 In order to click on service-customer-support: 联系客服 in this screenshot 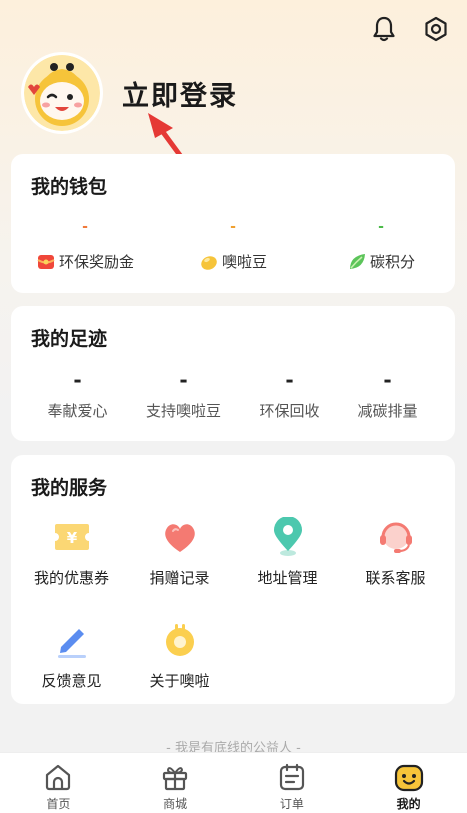, I will do `click(395, 552)`.